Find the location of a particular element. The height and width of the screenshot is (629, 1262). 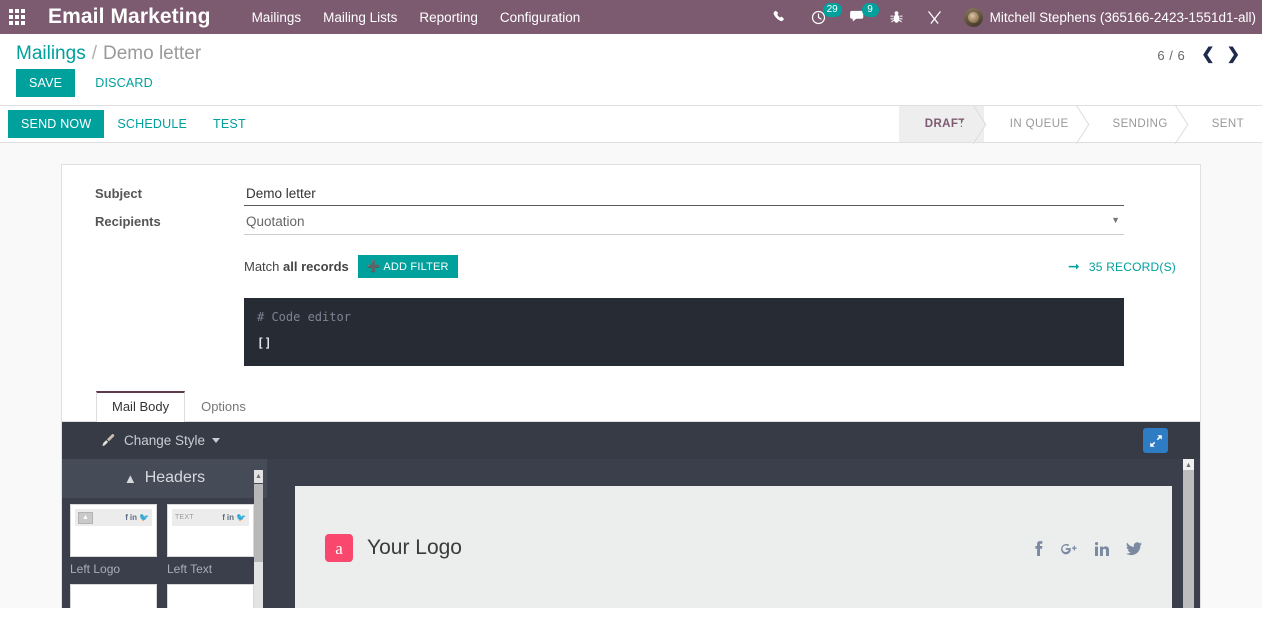

recipients-select is located at coordinates (684, 223).